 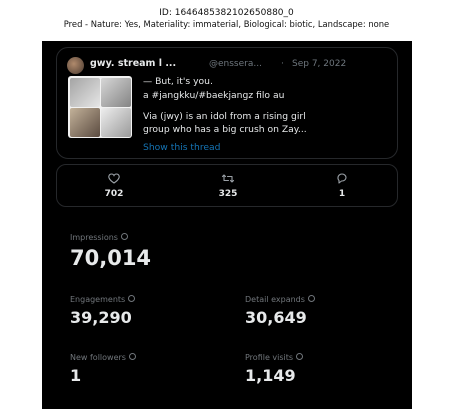 I want to click on detail-expands-label: Detail expands, so click(x=275, y=299).